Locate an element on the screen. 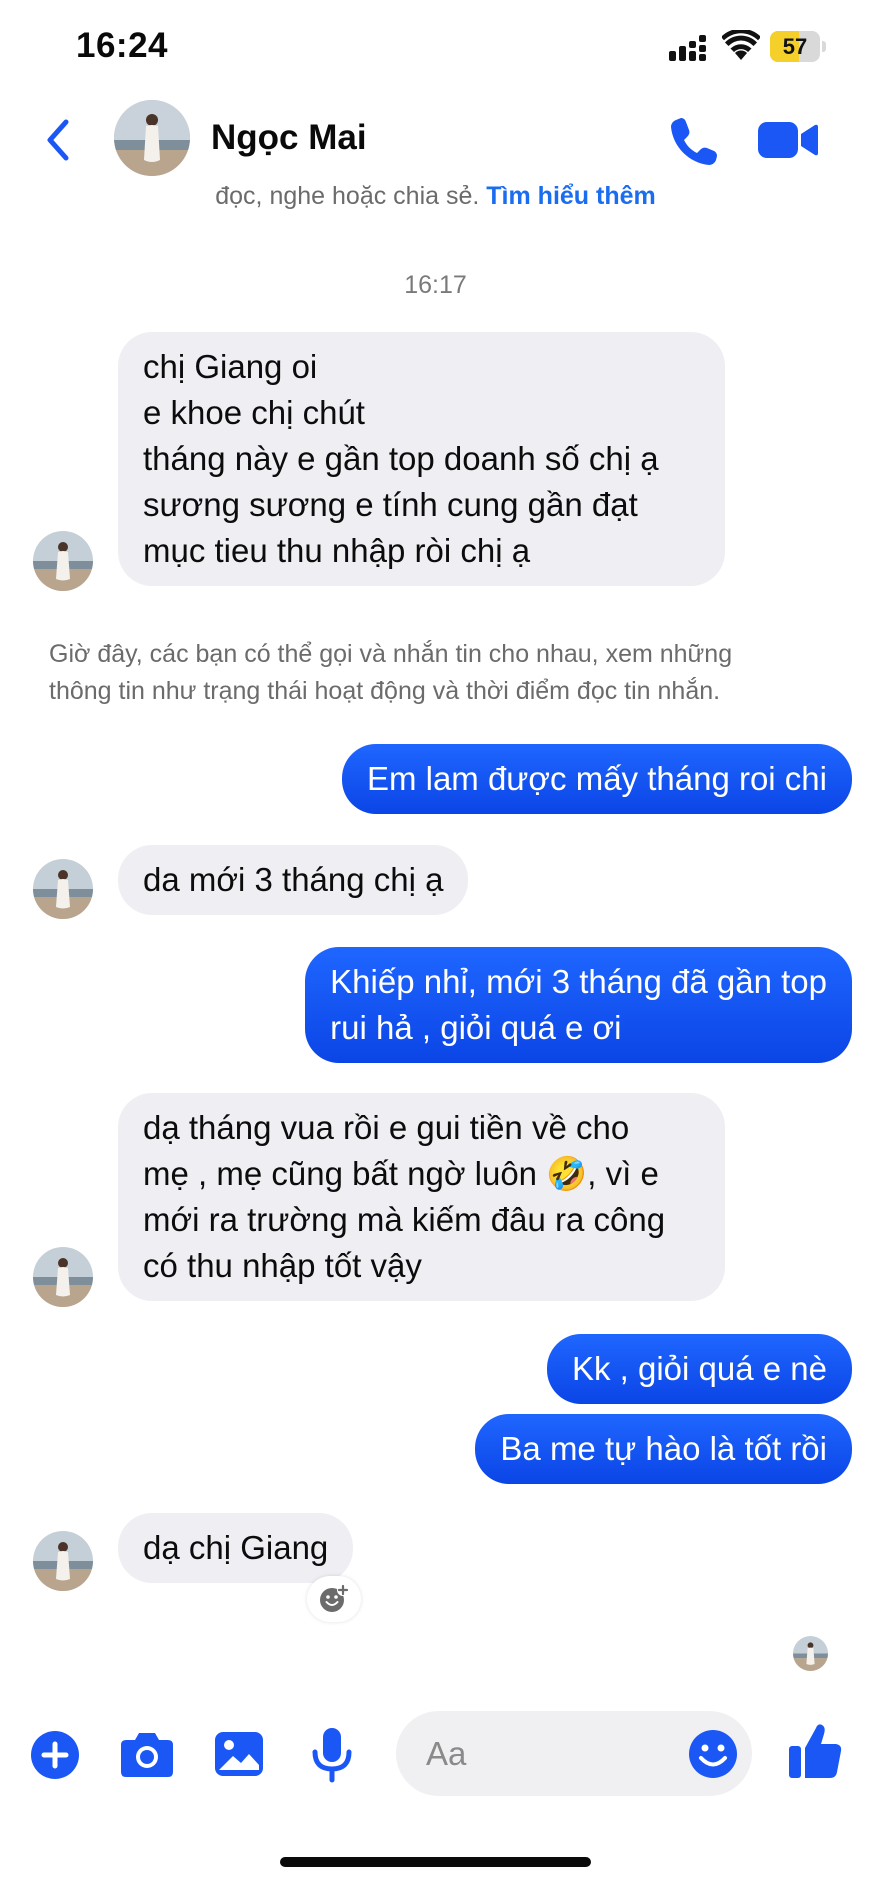 This screenshot has height=1884, width=871. message-input-container is located at coordinates (574, 1753).